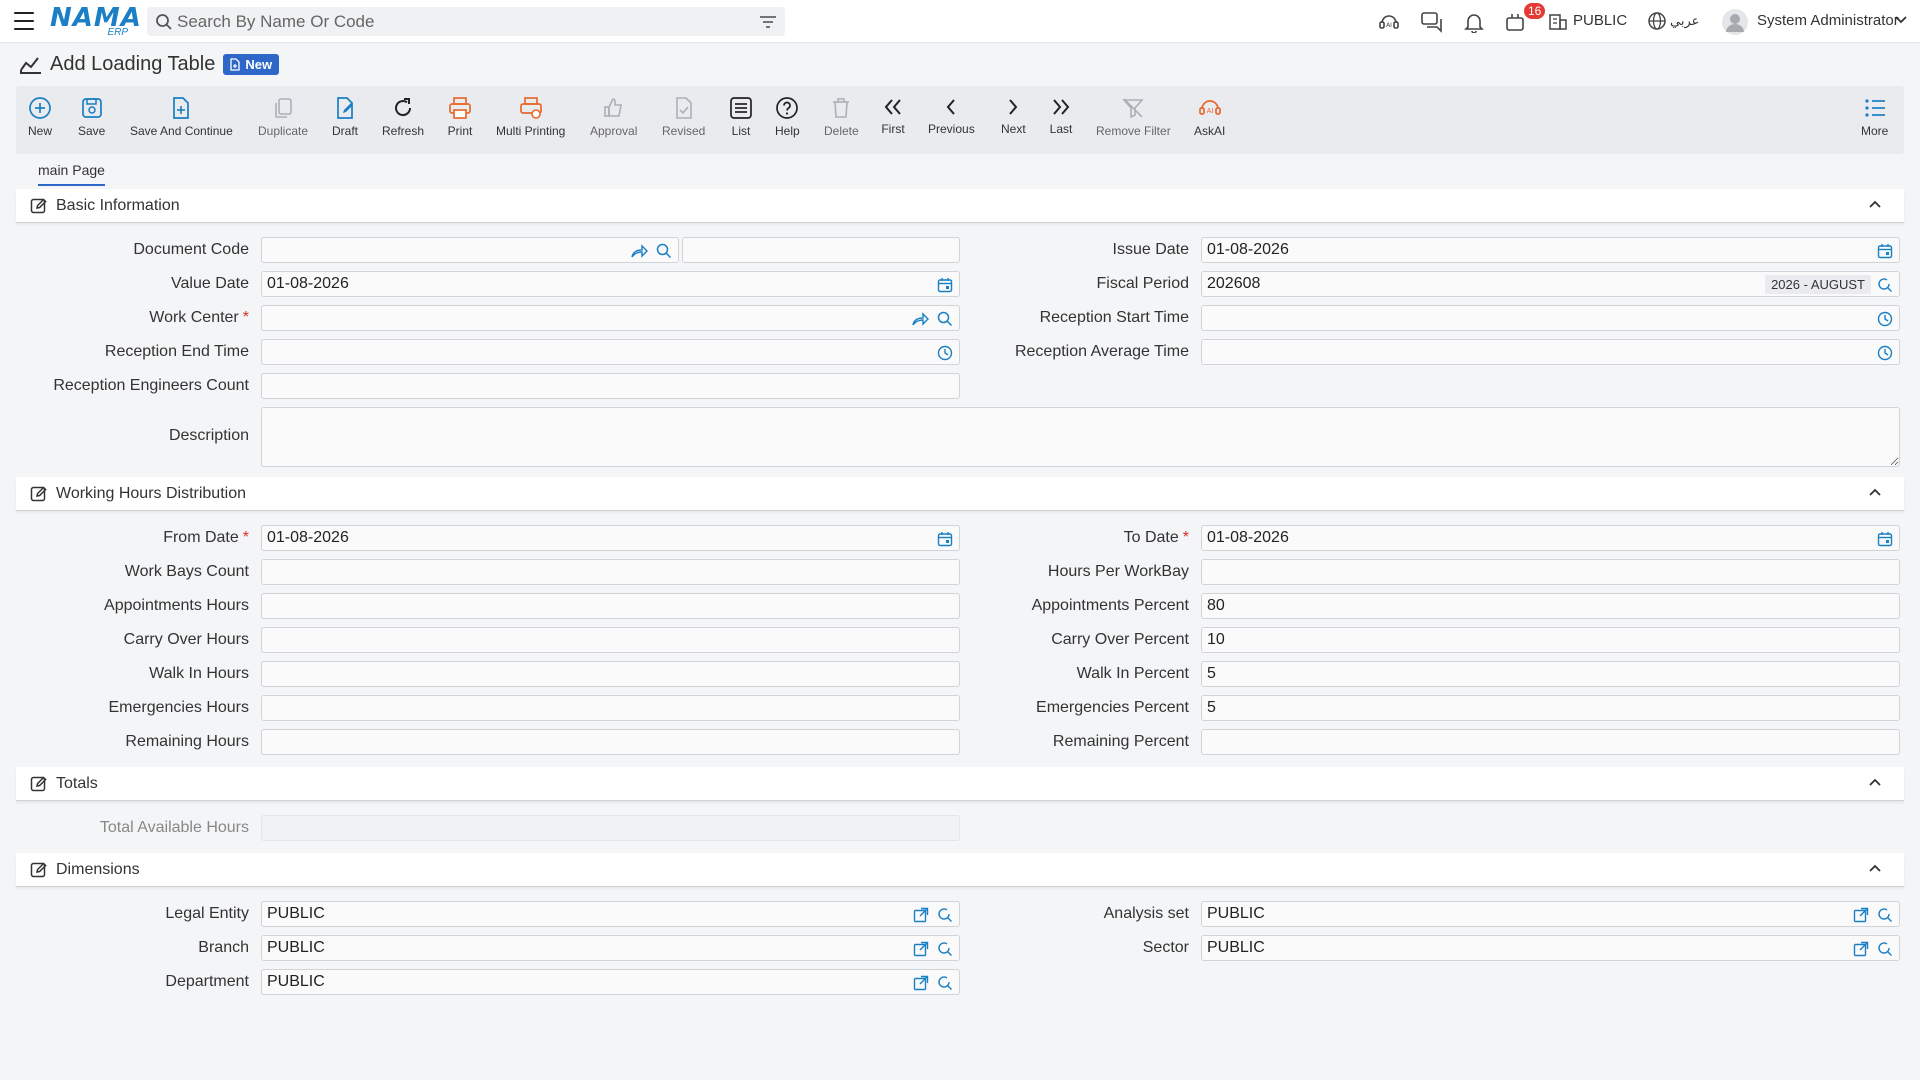 This screenshot has width=1920, height=1080. Describe the element at coordinates (1515, 22) in the screenshot. I see `tasks-icon` at that location.